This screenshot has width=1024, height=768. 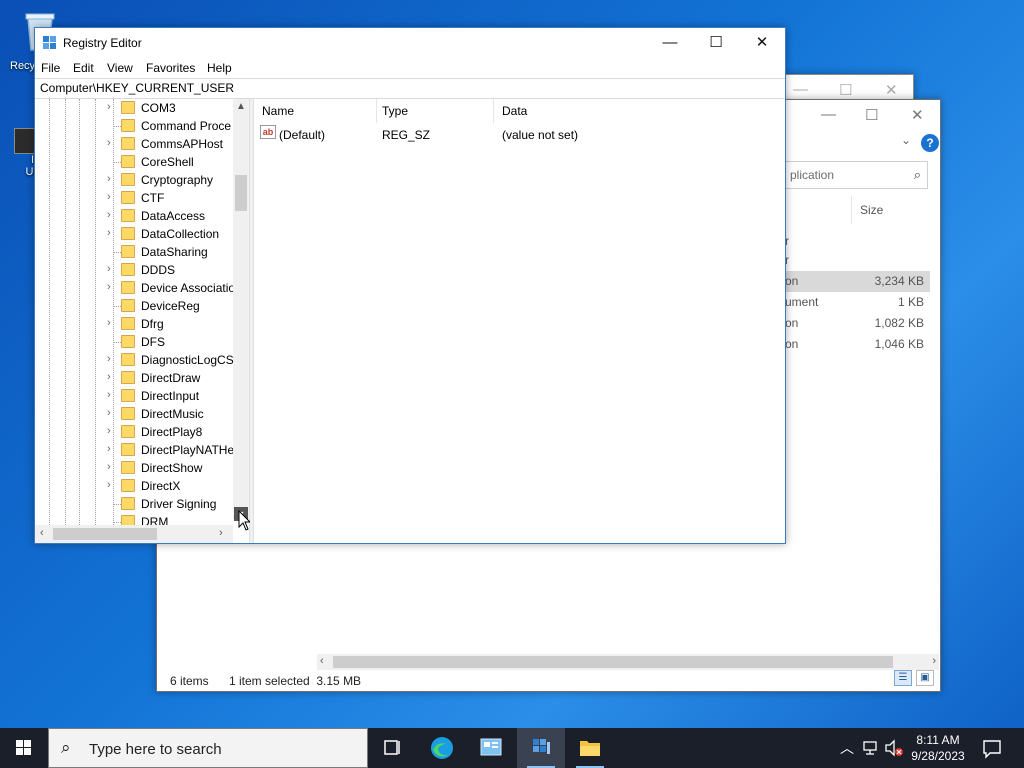 What do you see at coordinates (891, 210) in the screenshot?
I see `size-column-header: Size` at bounding box center [891, 210].